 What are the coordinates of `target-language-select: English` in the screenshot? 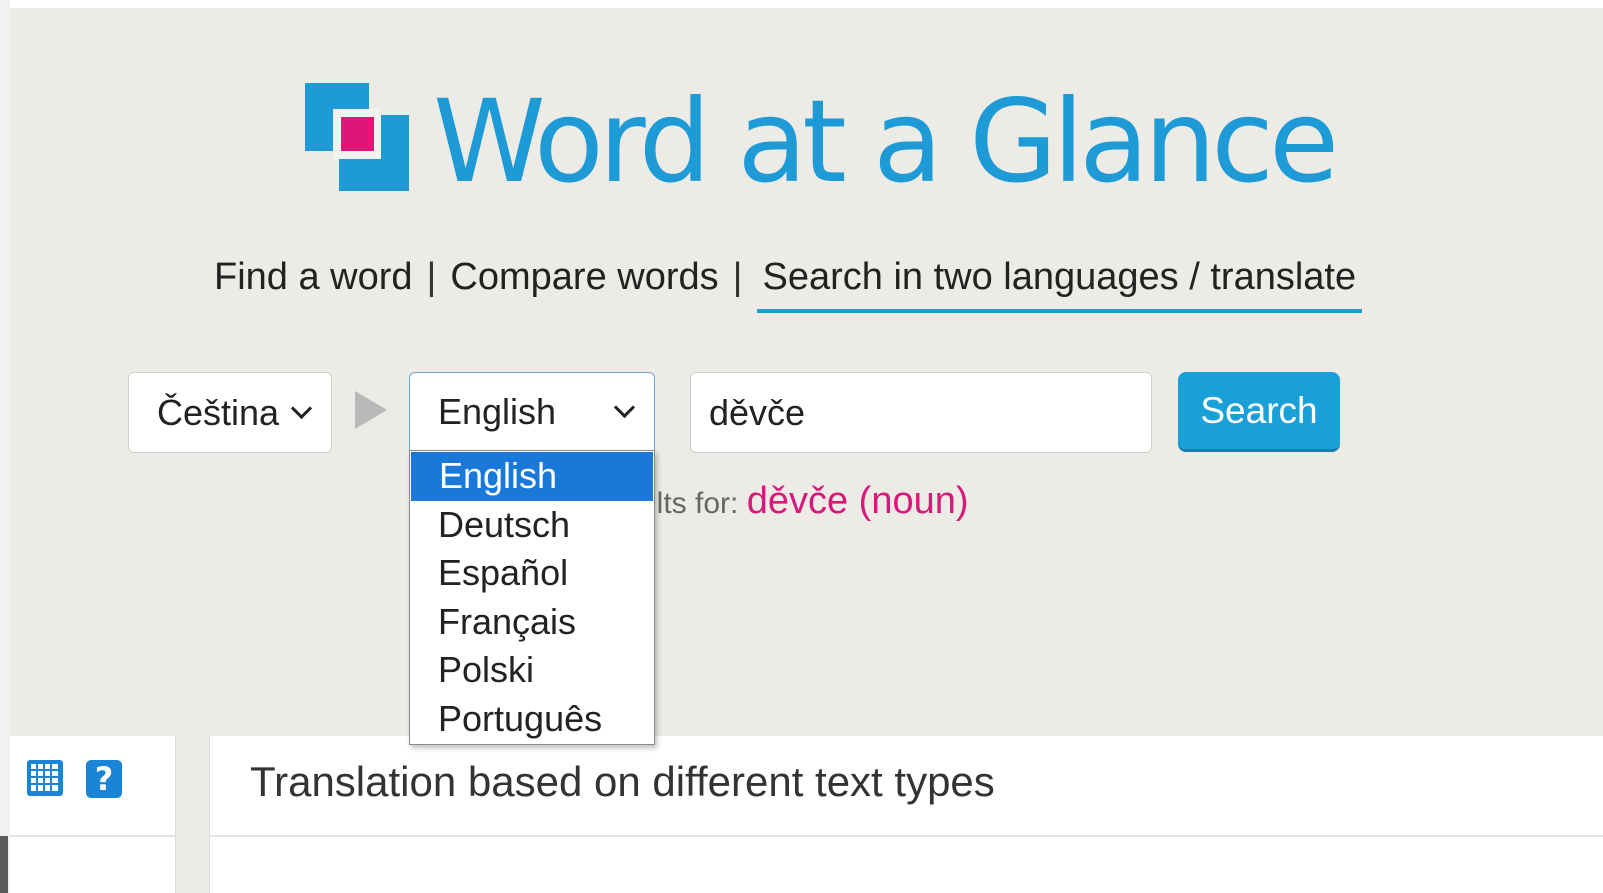 It's located at (532, 411).